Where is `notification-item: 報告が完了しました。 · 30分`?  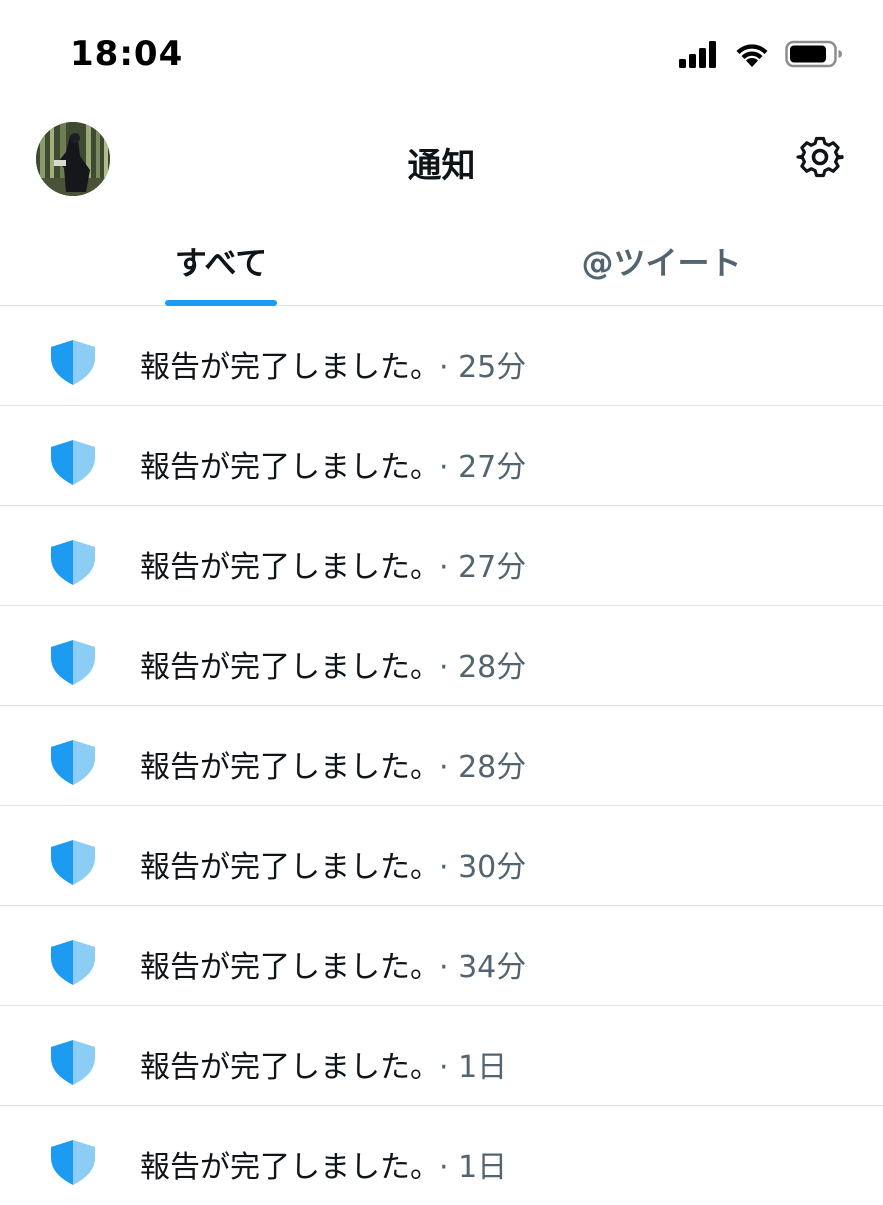
notification-item: 報告が完了しました。 · 30分 is located at coordinates (441, 856).